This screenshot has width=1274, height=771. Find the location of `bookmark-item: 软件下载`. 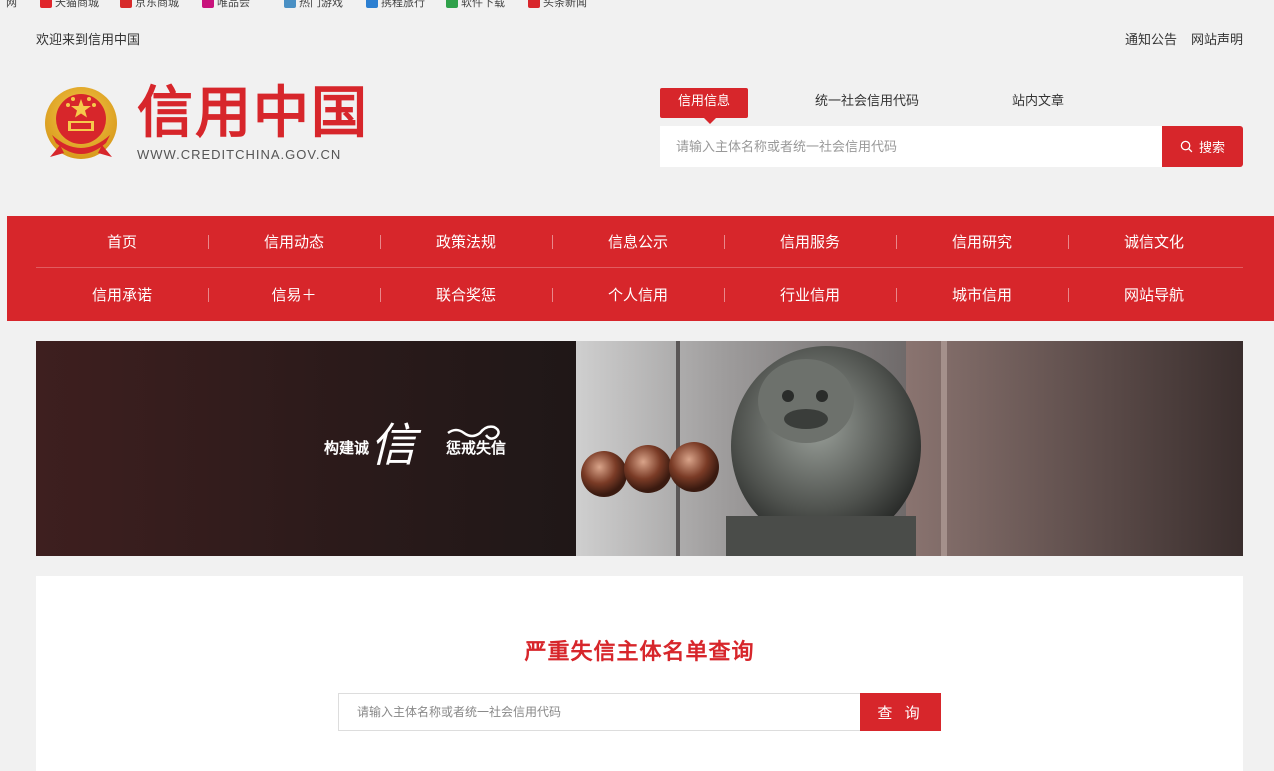

bookmark-item: 软件下载 is located at coordinates (475, 4).